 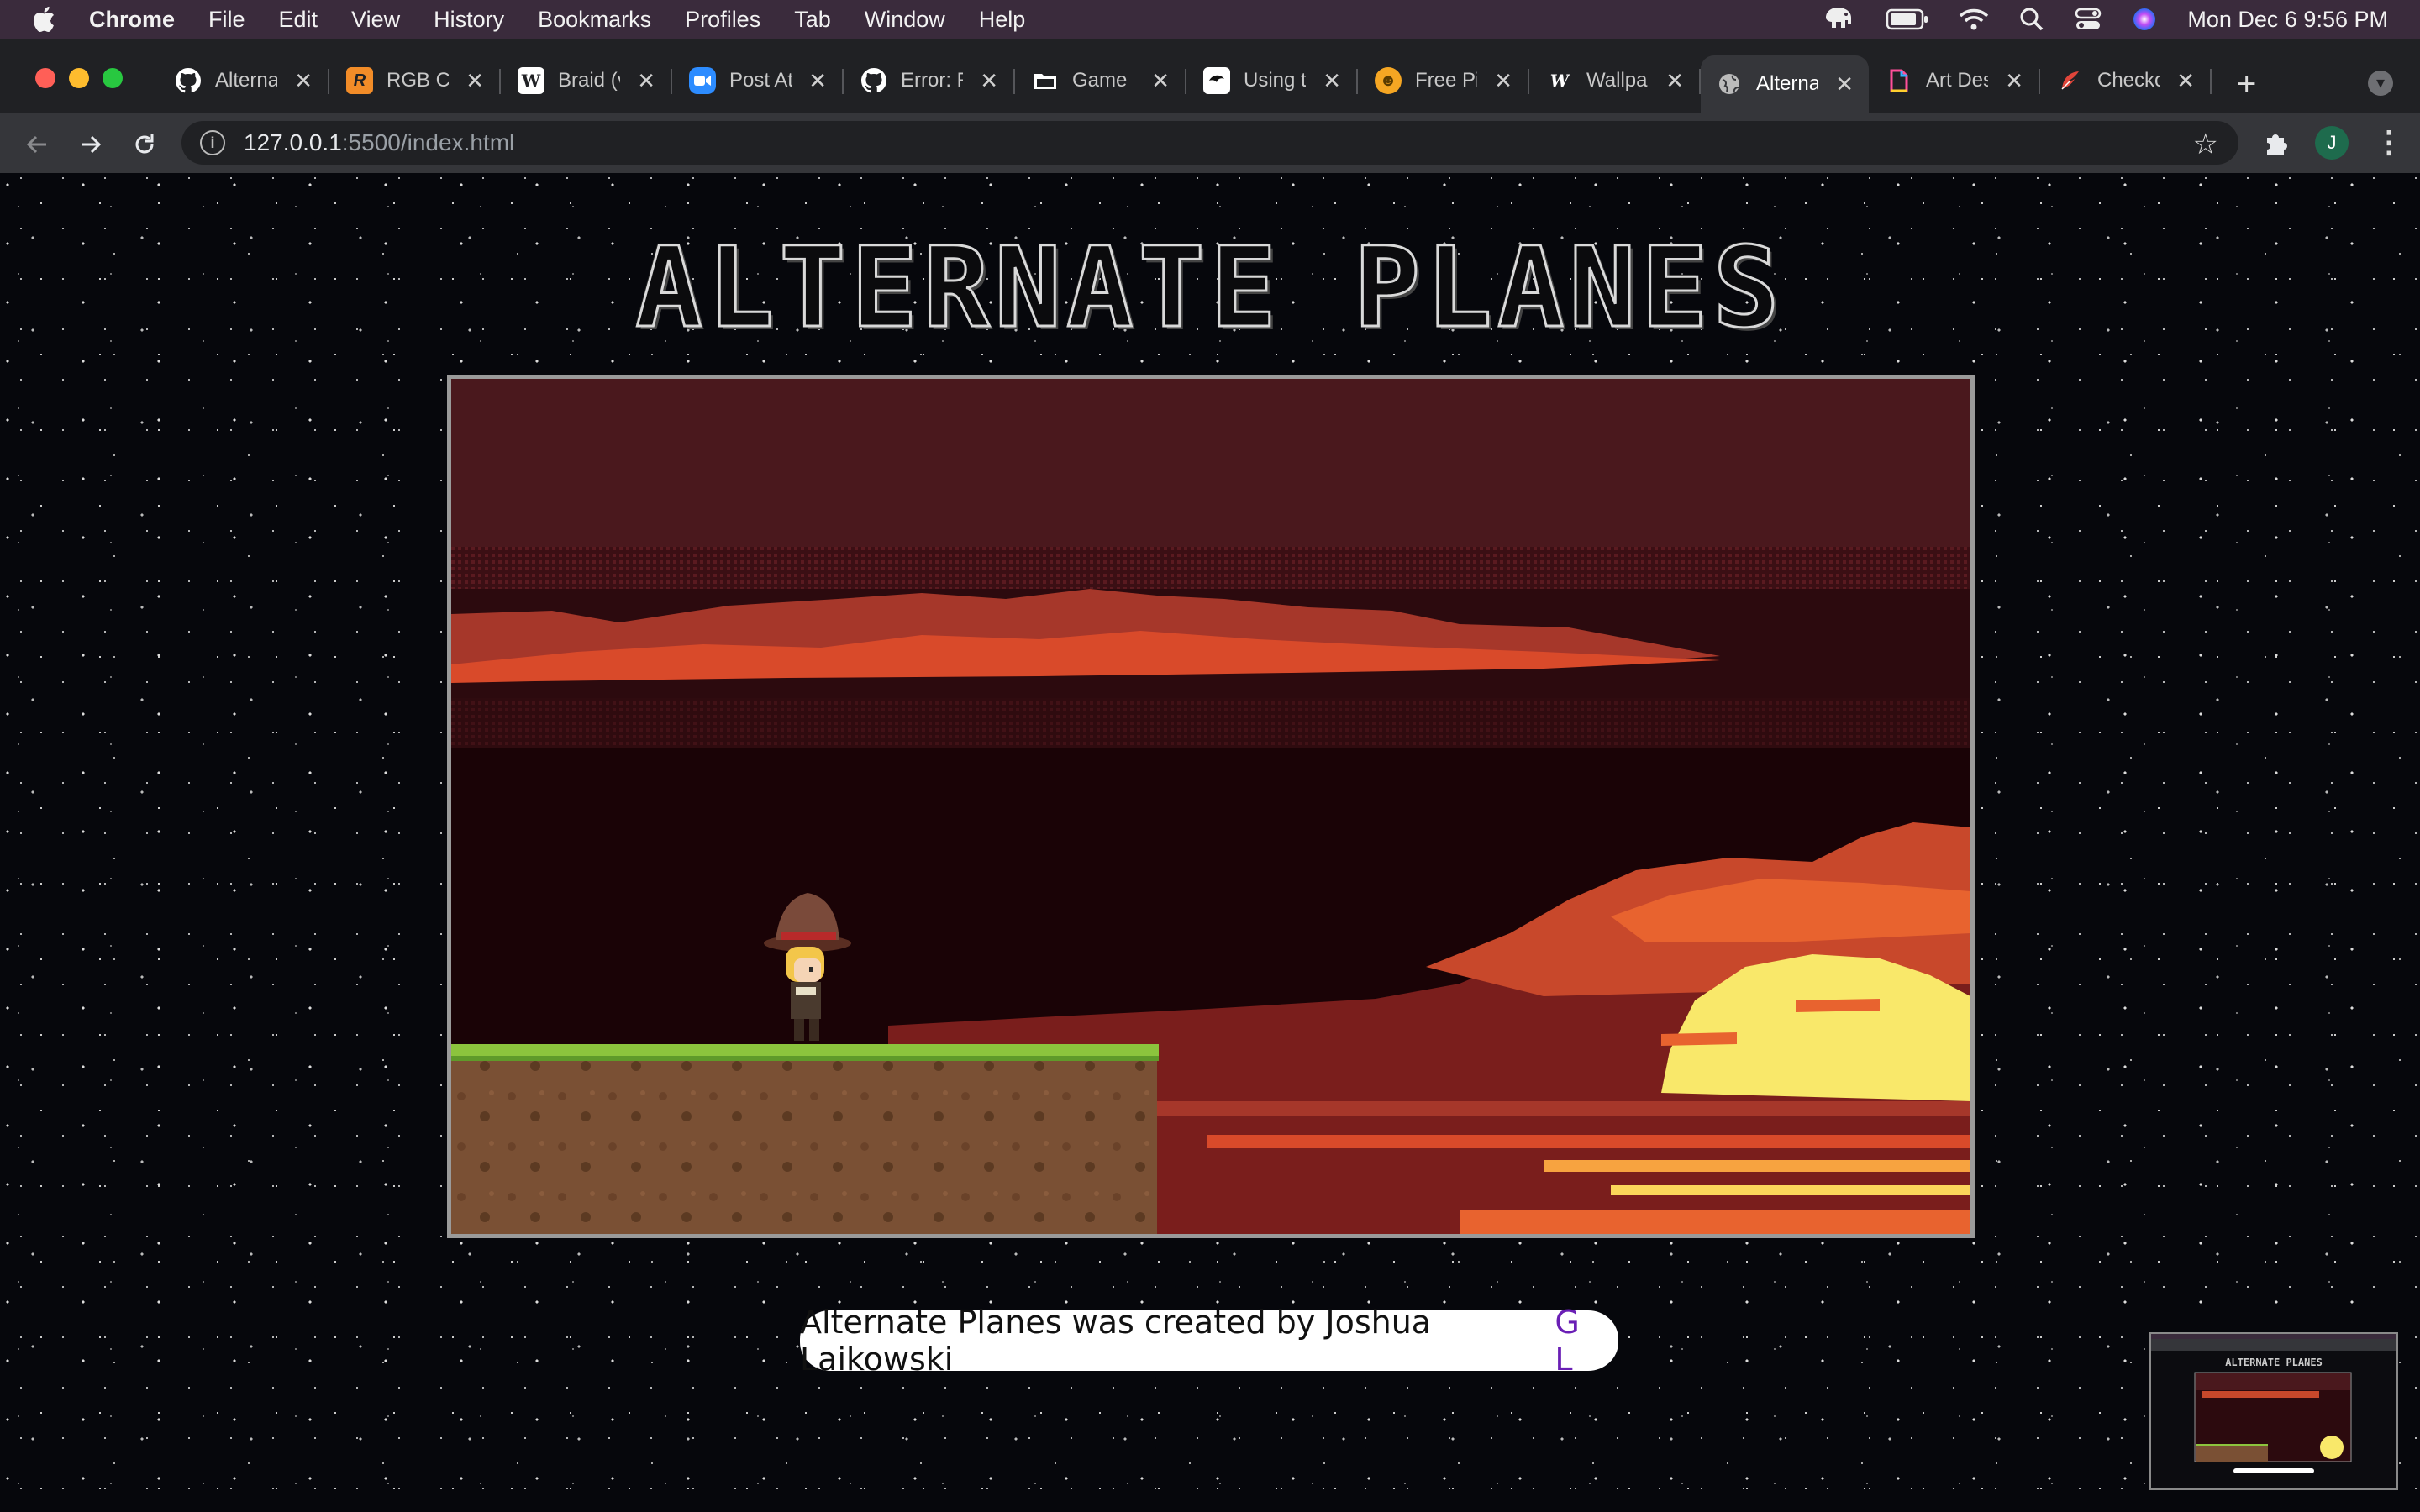 What do you see at coordinates (1587, 1341) in the screenshot?
I see `credit-links: G L` at bounding box center [1587, 1341].